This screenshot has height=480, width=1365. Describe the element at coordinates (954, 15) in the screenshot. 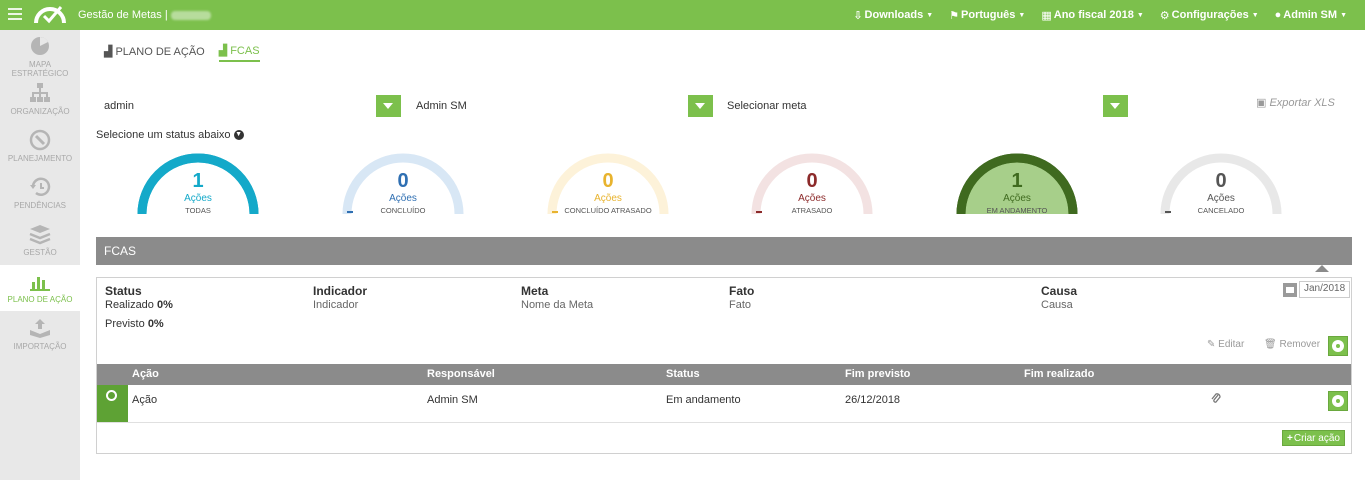

I see `flag-icon: ⚑` at that location.